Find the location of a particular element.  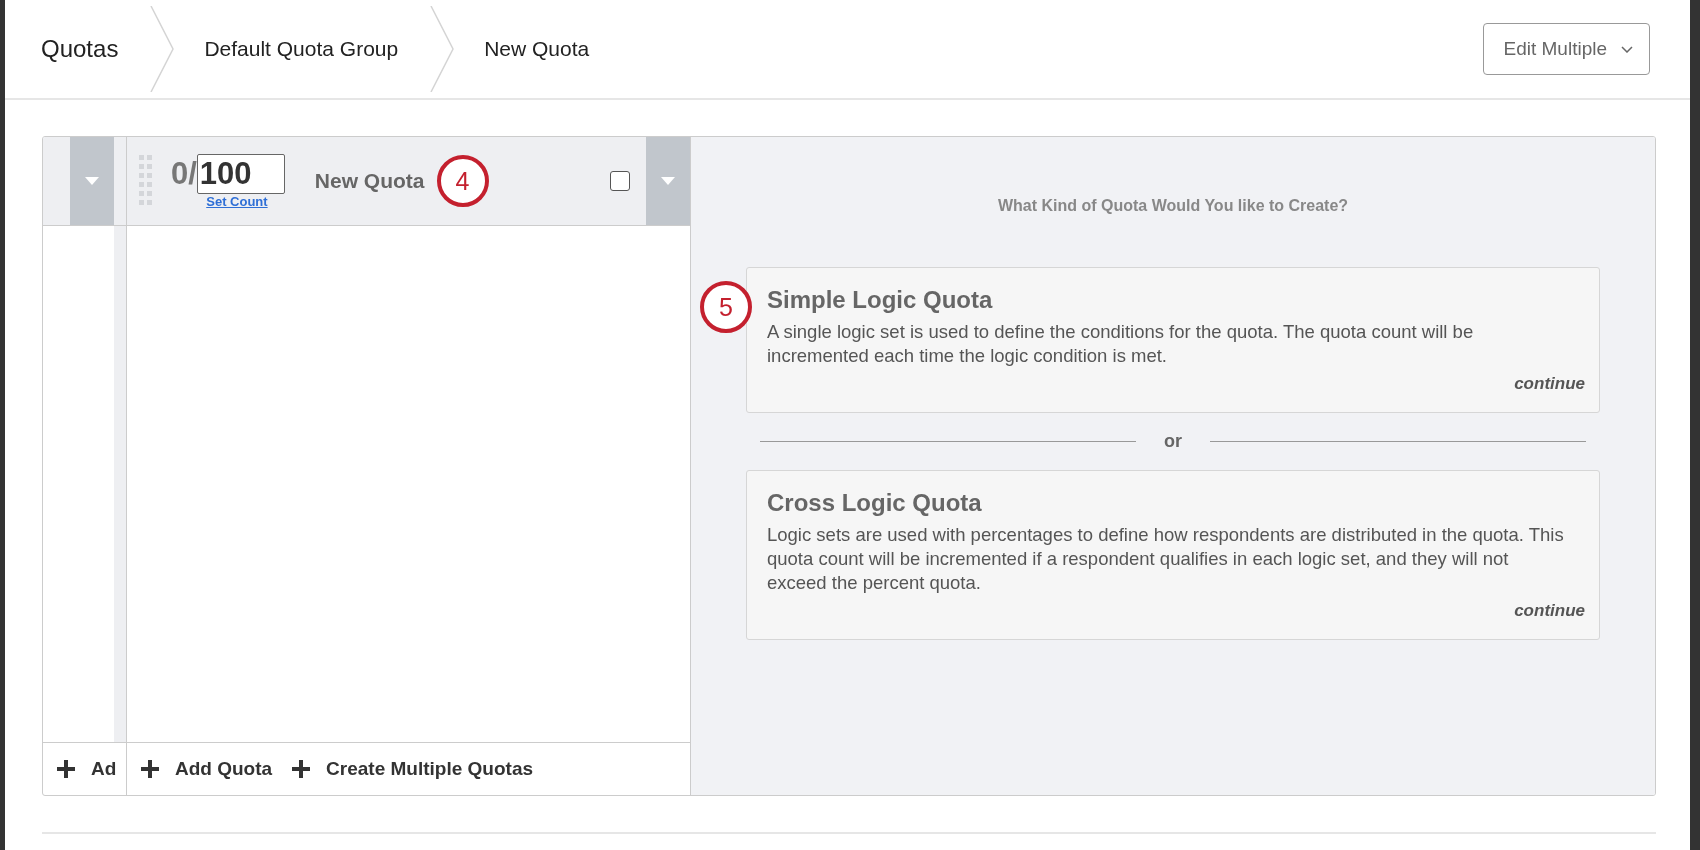

quota-type-card is located at coordinates (1173, 555).